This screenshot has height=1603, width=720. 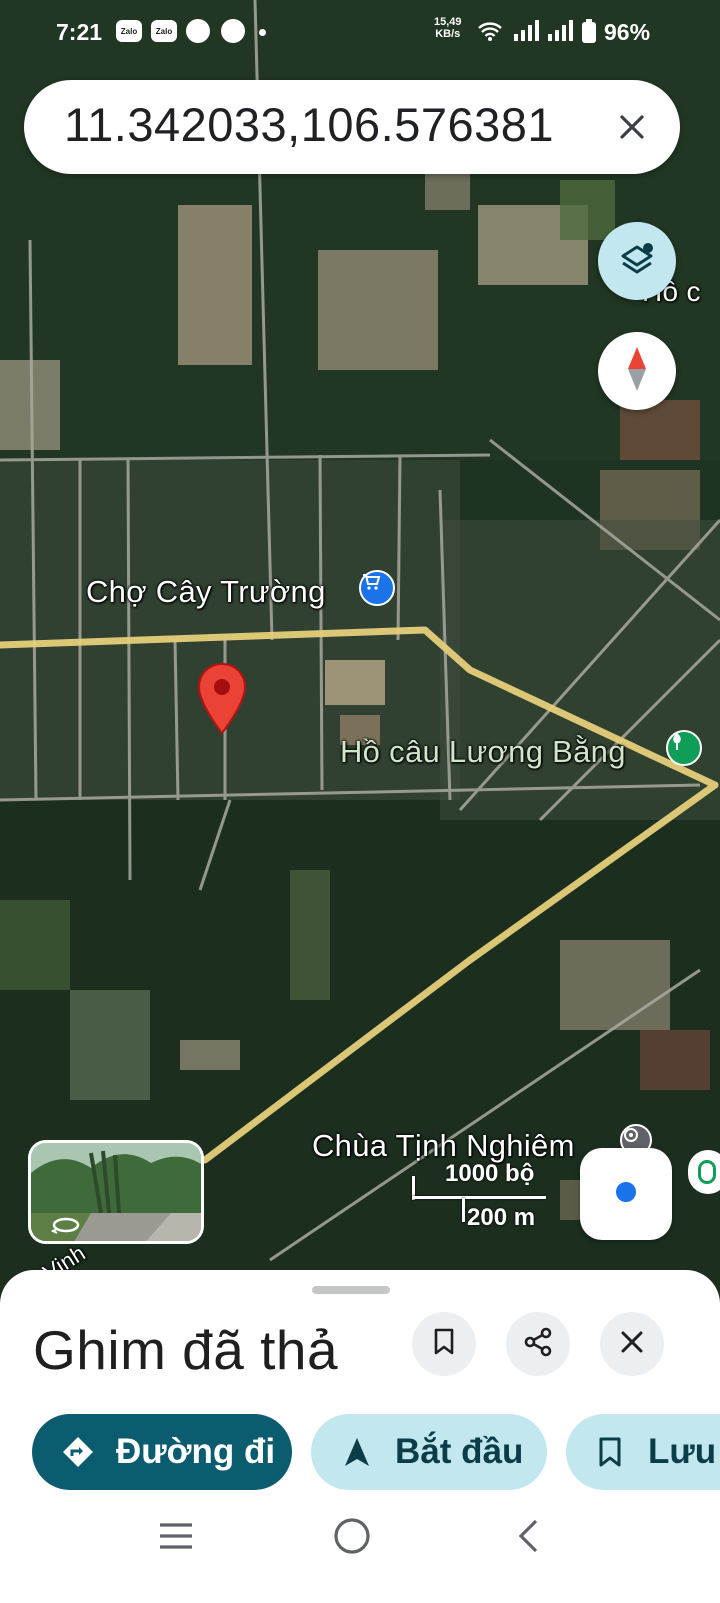 I want to click on close-sheet-button, so click(x=632, y=1344).